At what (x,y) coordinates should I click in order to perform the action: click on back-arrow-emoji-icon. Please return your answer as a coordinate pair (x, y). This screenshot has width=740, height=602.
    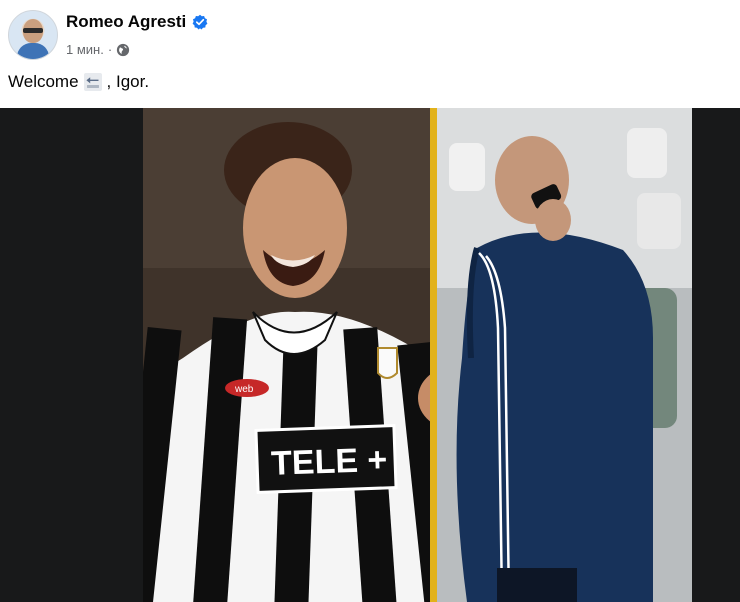
    Looking at the image, I should click on (92, 82).